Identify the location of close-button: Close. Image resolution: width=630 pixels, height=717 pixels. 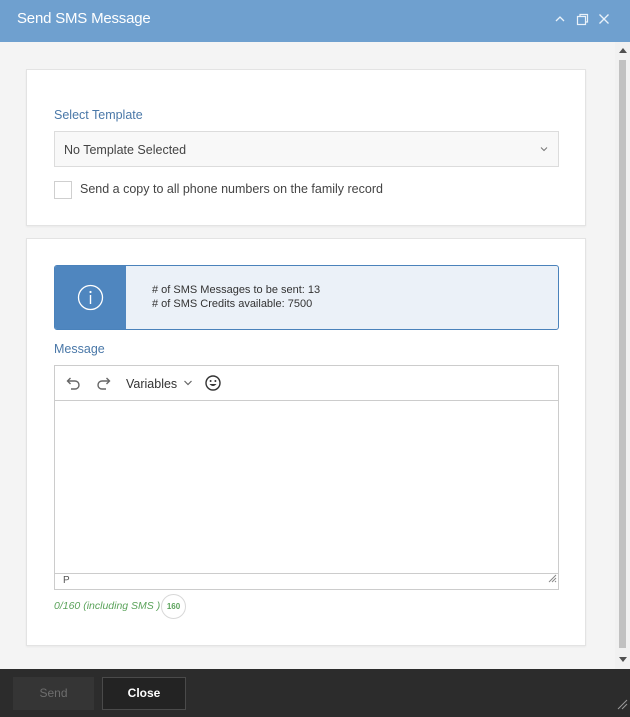
(144, 693).